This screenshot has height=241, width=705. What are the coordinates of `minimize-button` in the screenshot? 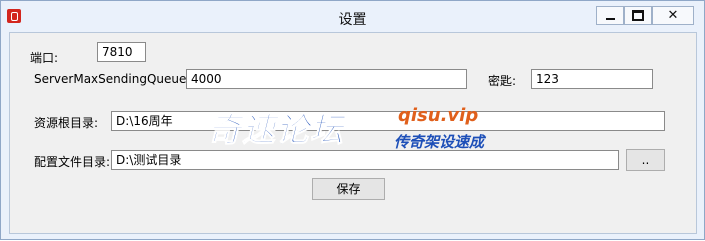 It's located at (610, 15).